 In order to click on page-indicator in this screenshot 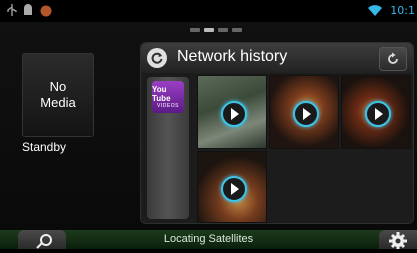, I will do `click(216, 31)`.